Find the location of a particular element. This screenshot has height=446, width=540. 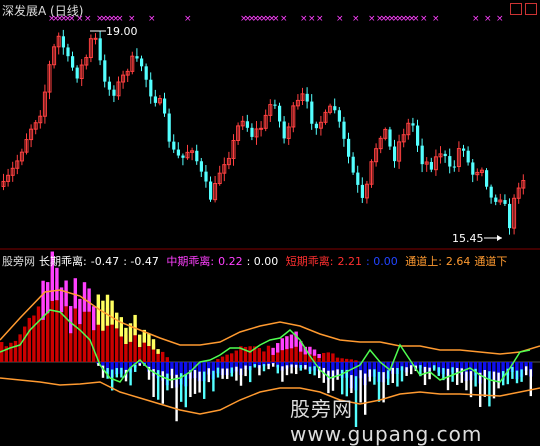

legend-chan-up-name: 通道上: is located at coordinates (423, 261).